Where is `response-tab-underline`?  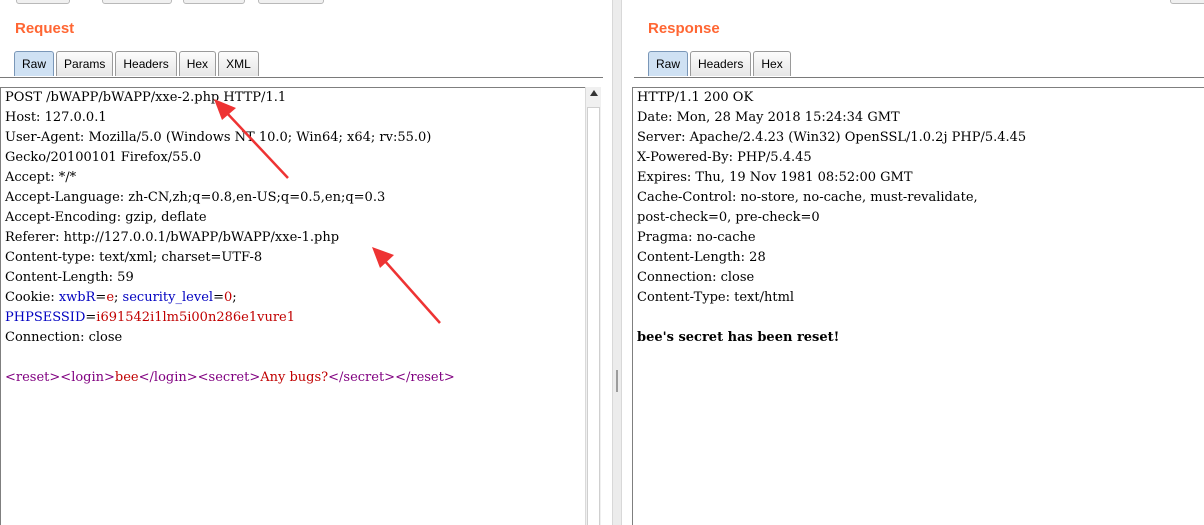
response-tab-underline is located at coordinates (919, 77).